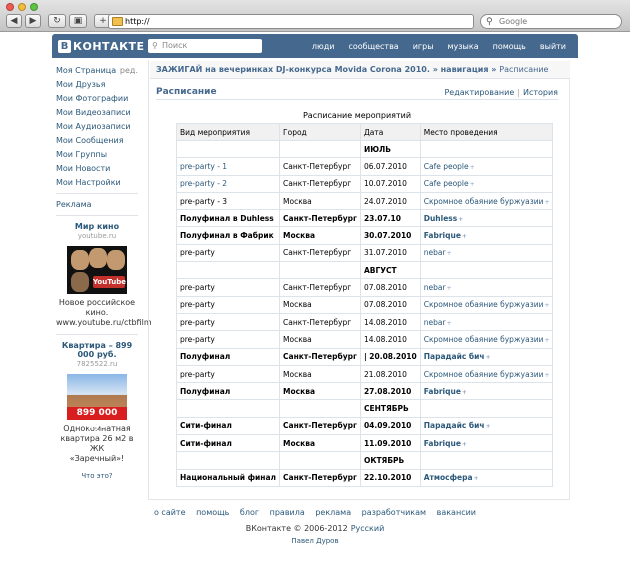 This screenshot has width=630, height=562. What do you see at coordinates (551, 21) in the screenshot?
I see `browser-search-field: ⚲ Google` at bounding box center [551, 21].